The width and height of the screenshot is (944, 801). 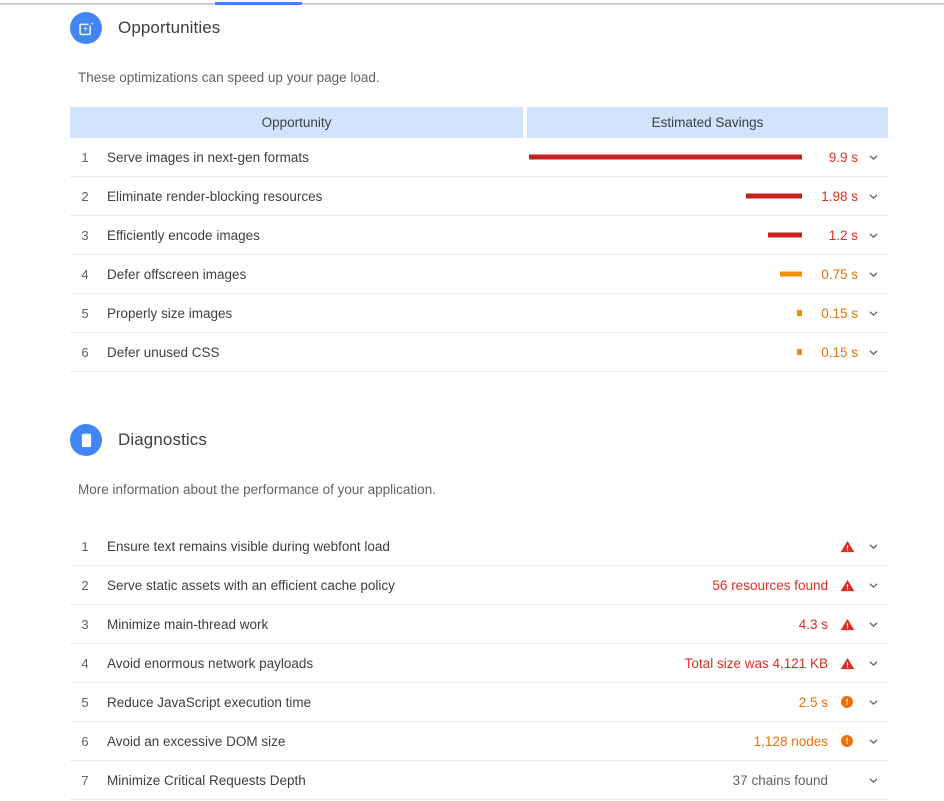 I want to click on opportunity-row: 4 Defer offscreen images 0.75 s, so click(x=479, y=274).